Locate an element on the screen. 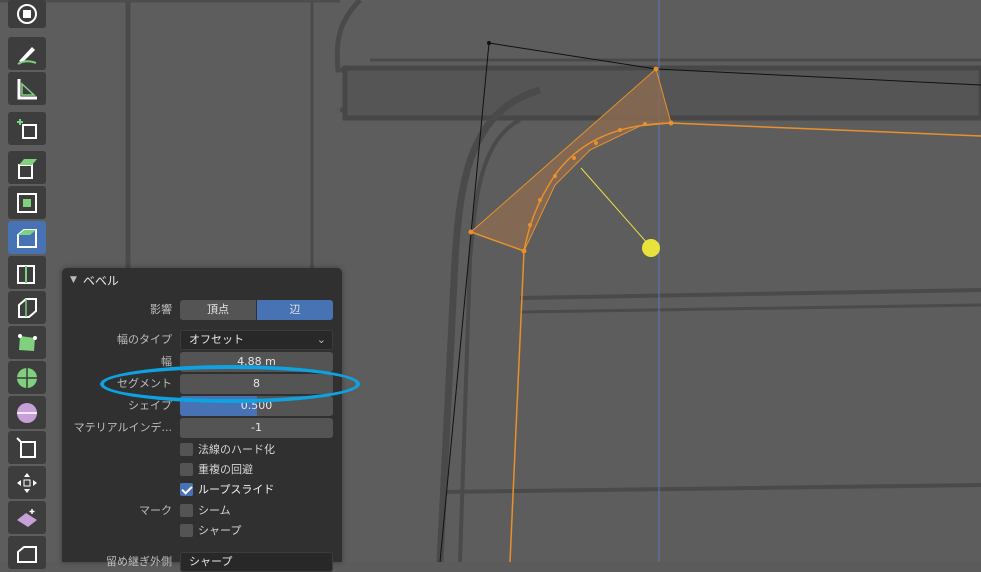 This screenshot has width=981, height=572. clamp-overlap-label: 重複の回避 is located at coordinates (225, 469).